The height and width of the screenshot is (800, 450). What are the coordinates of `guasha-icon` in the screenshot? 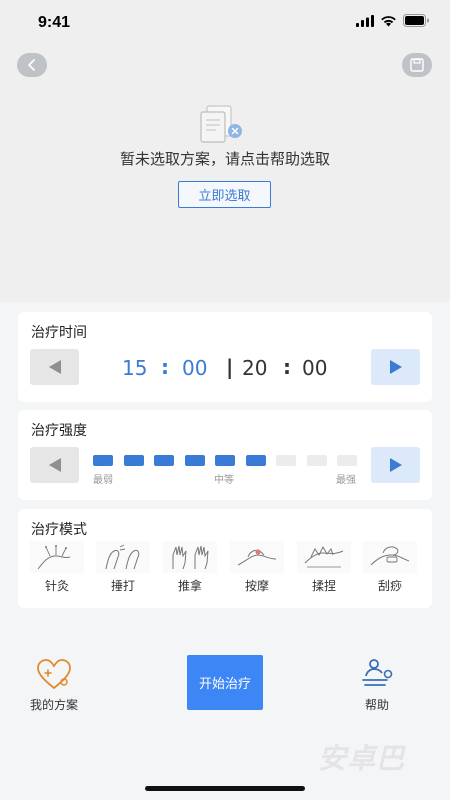 It's located at (390, 556).